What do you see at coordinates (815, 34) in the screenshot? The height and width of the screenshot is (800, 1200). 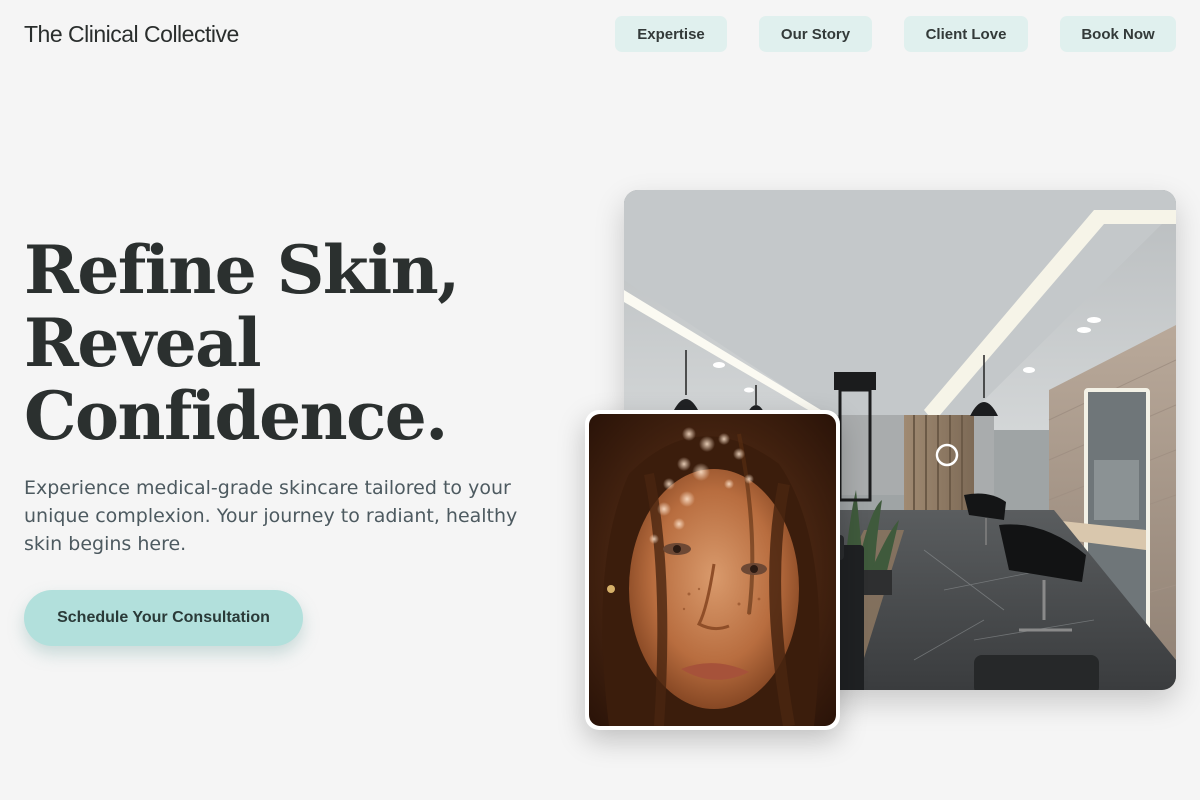 I see `nav-our-story-button: Our Story` at bounding box center [815, 34].